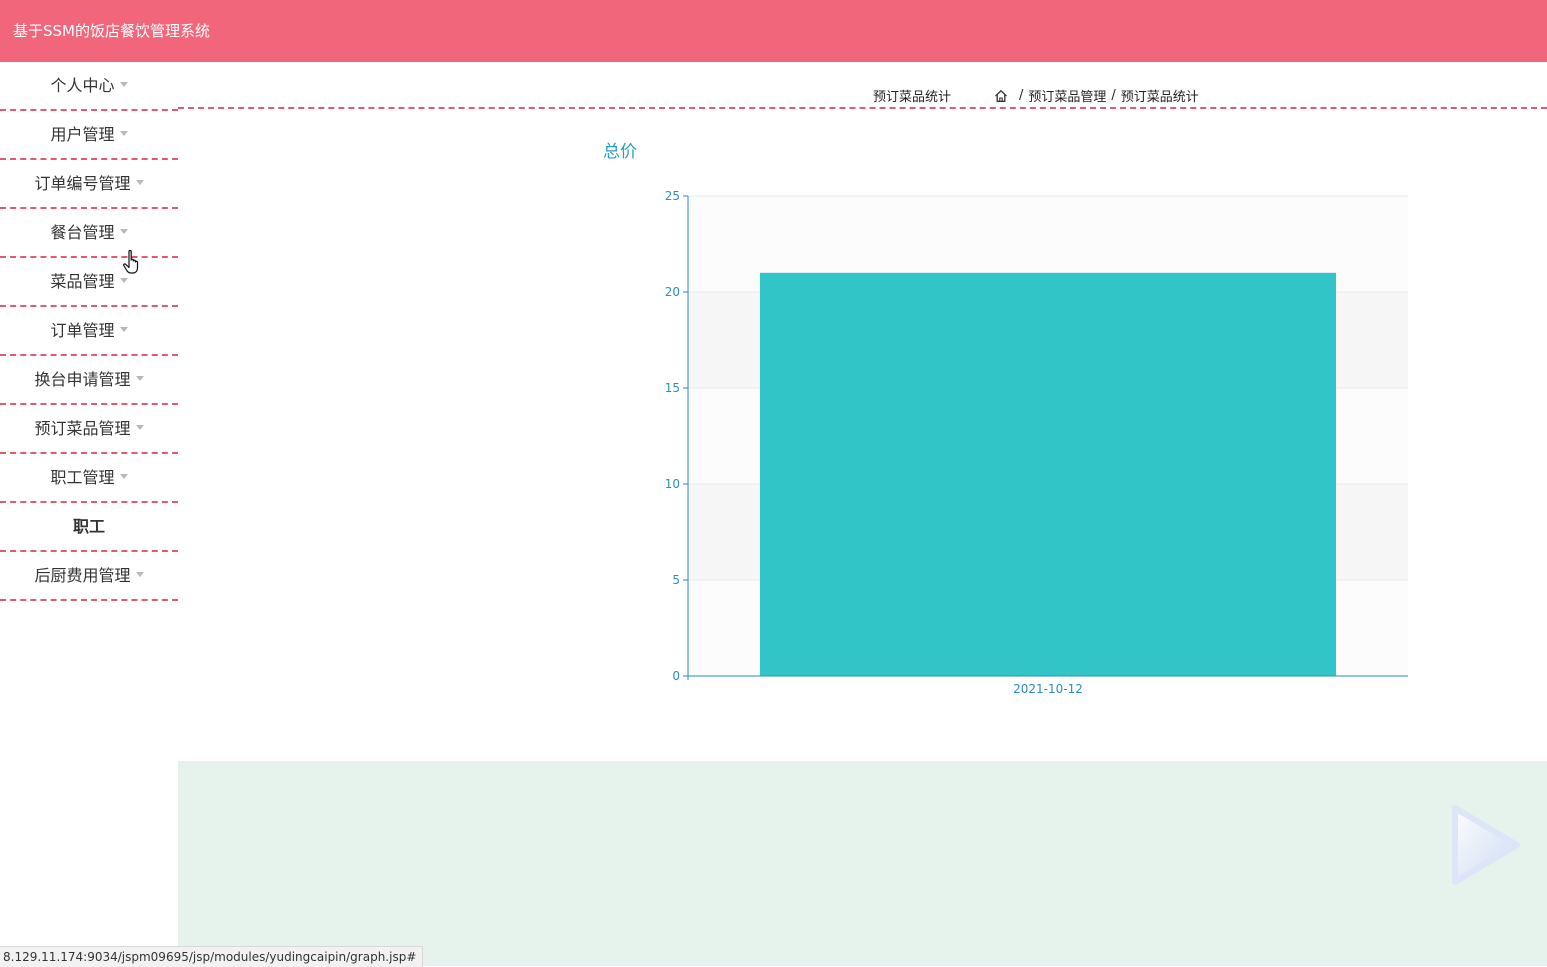  I want to click on sidebar-item: 菜品管理, so click(89, 282).